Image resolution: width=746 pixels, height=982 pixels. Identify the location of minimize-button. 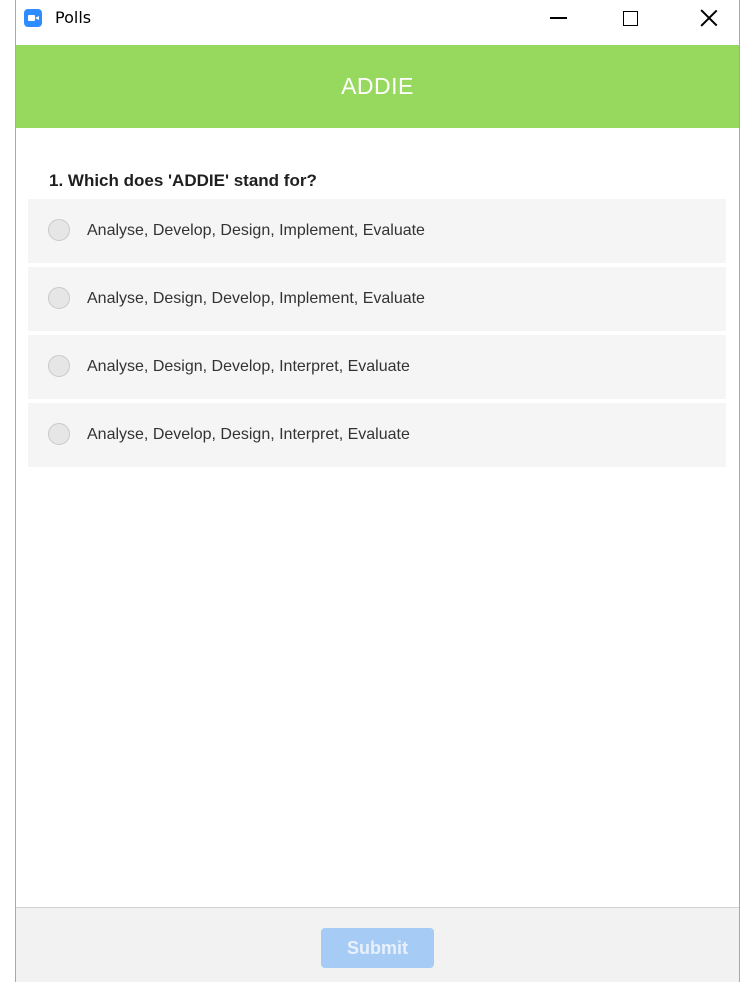
(558, 18).